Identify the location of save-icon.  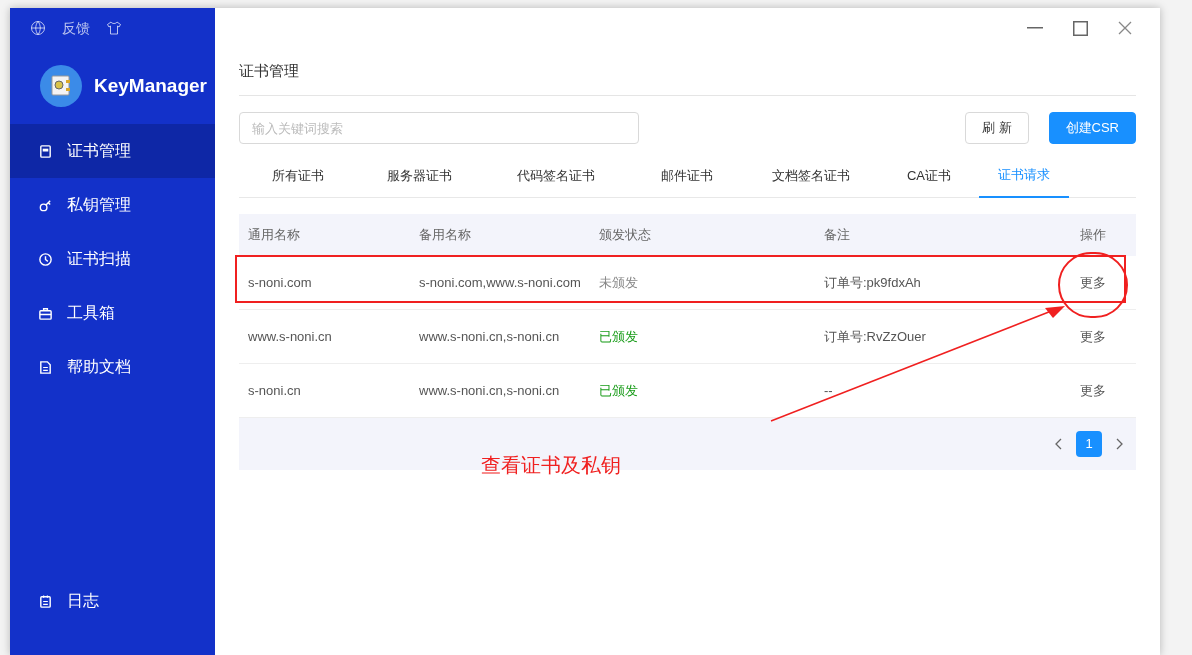
(45, 151).